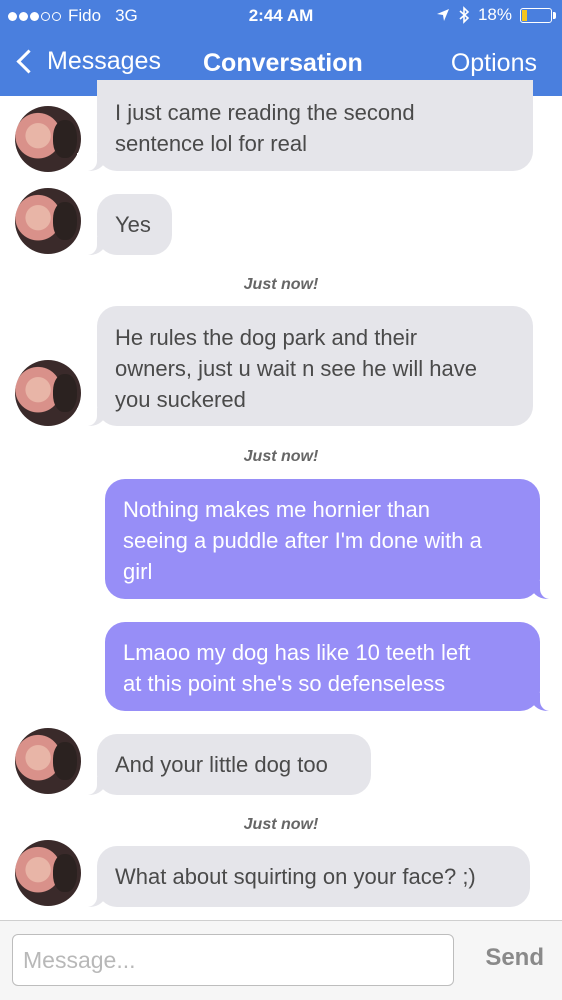  I want to click on message-line: Yes, so click(133, 224).